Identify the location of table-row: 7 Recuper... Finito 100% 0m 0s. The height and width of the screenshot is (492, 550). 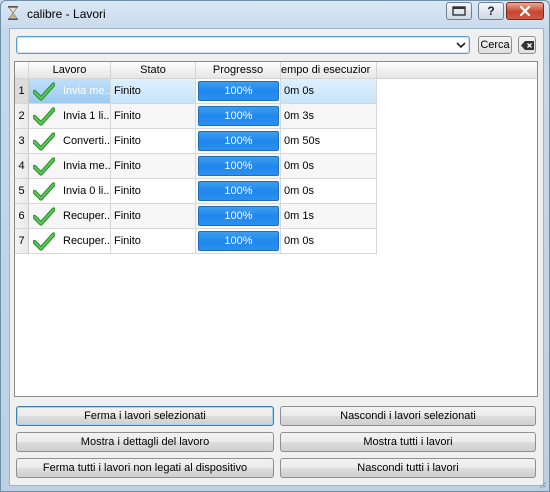
(196, 241).